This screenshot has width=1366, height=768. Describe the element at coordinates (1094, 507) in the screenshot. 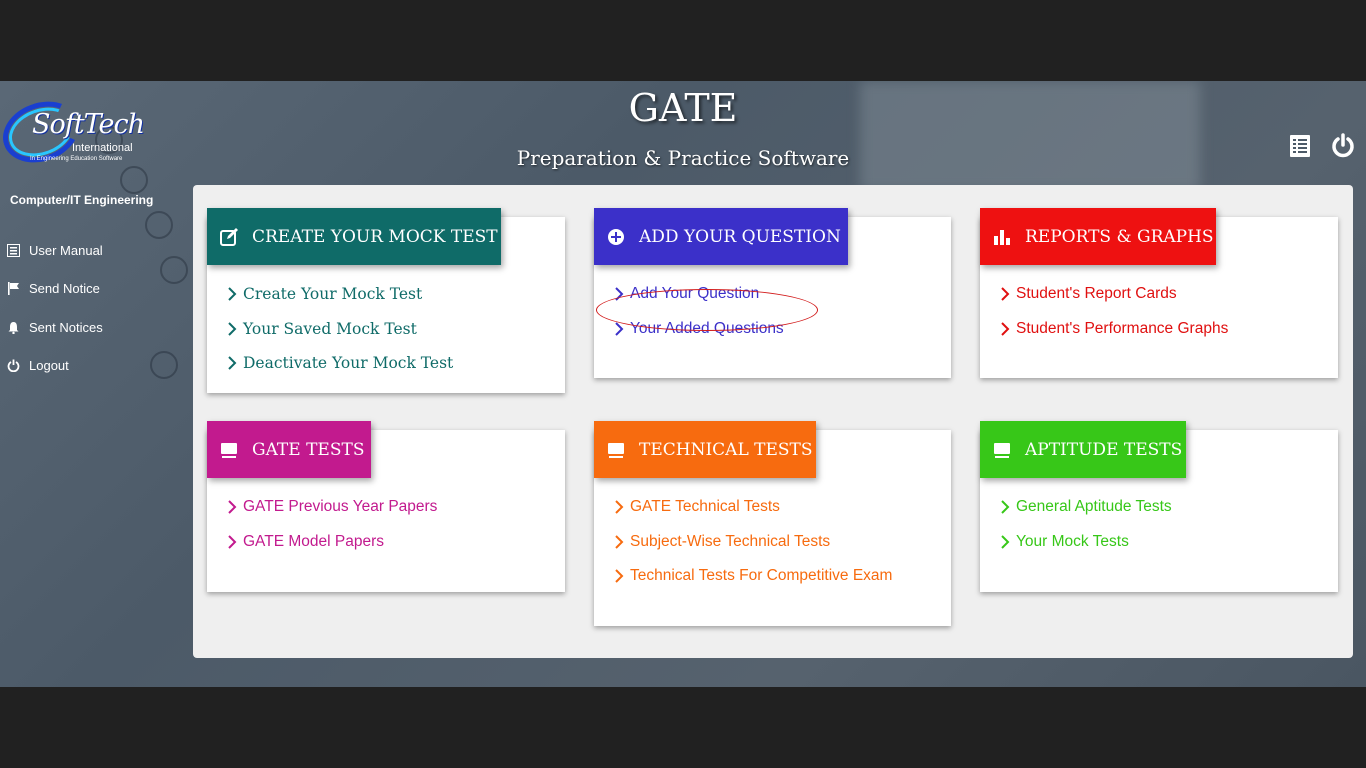

I see `link-label: General Aptitude Tests` at that location.